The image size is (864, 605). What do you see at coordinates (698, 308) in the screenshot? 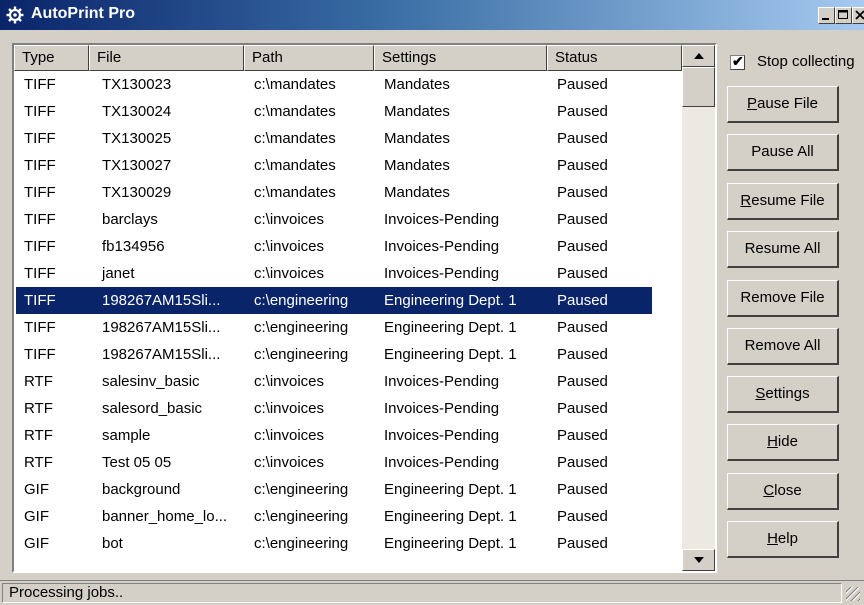
I see `vertical-scrollbar` at bounding box center [698, 308].